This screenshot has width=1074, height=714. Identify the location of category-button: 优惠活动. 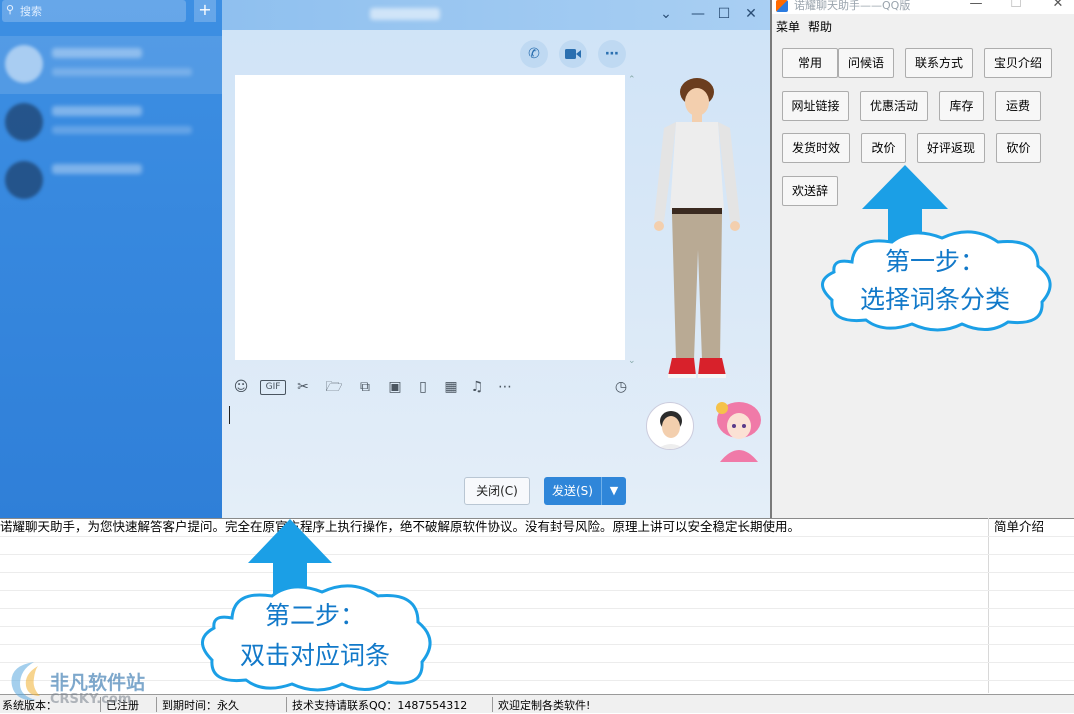
(894, 106).